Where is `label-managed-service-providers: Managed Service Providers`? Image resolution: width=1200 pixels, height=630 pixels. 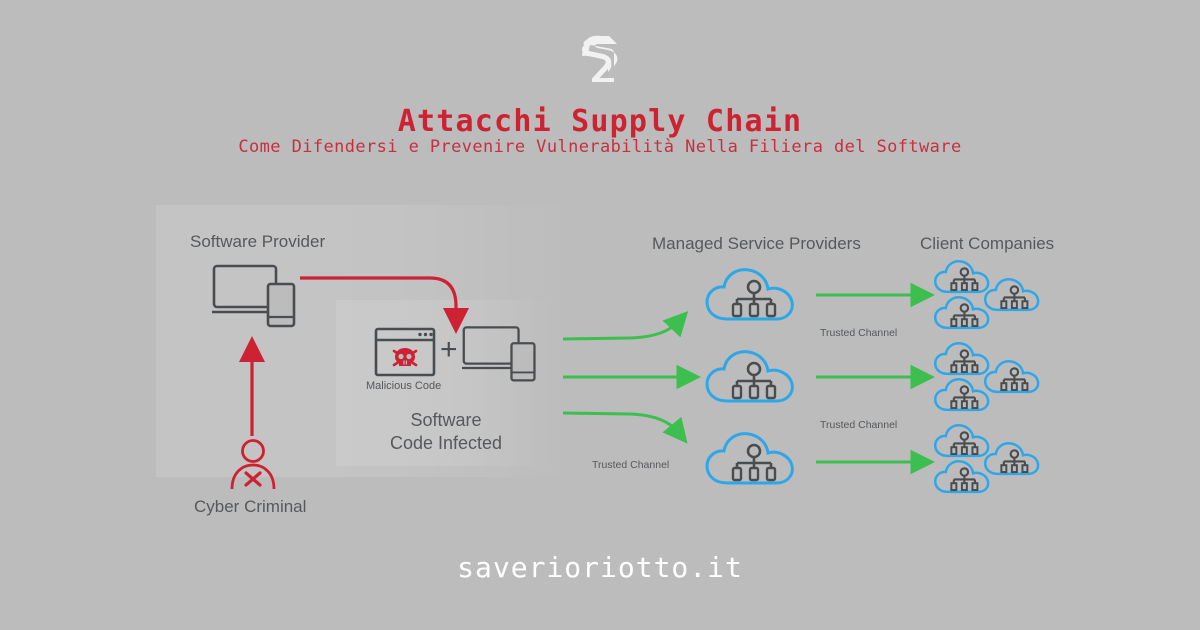
label-managed-service-providers: Managed Service Providers is located at coordinates (756, 243).